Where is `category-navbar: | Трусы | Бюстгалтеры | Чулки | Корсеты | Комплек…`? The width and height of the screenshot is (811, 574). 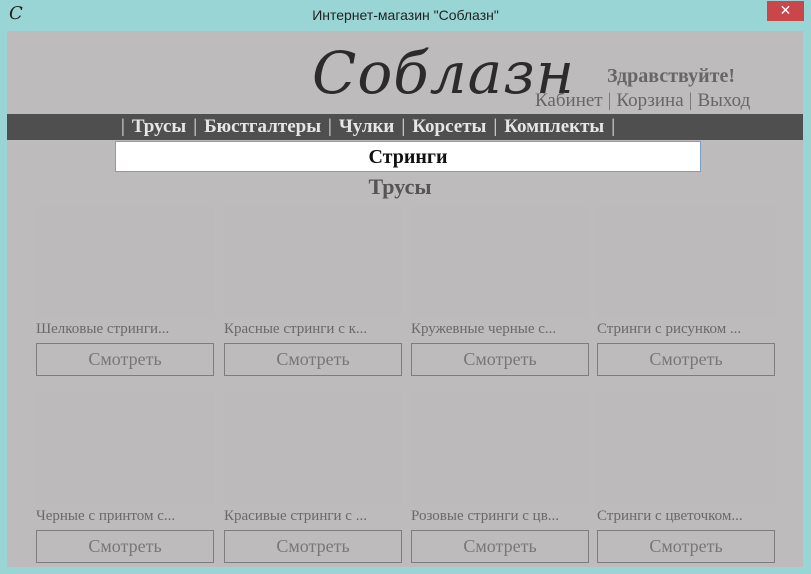 category-navbar: | Трусы | Бюстгалтеры | Чулки | Корсеты | Комплек… is located at coordinates (405, 127).